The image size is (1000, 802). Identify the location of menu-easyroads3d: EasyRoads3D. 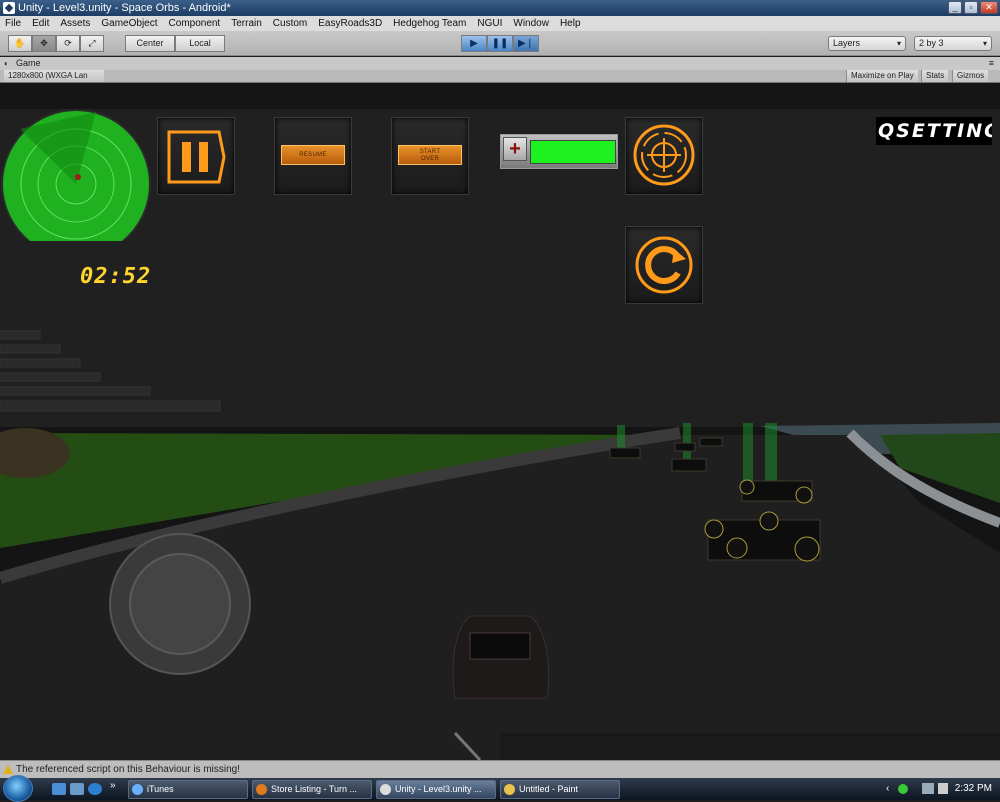
(350, 23).